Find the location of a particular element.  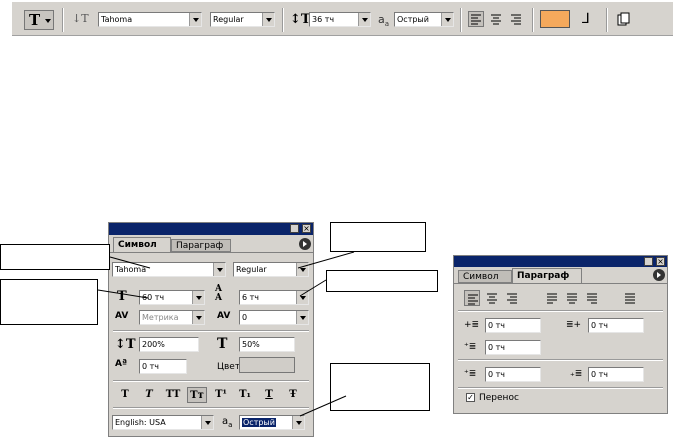

antialias-value: Острый is located at coordinates (259, 422).